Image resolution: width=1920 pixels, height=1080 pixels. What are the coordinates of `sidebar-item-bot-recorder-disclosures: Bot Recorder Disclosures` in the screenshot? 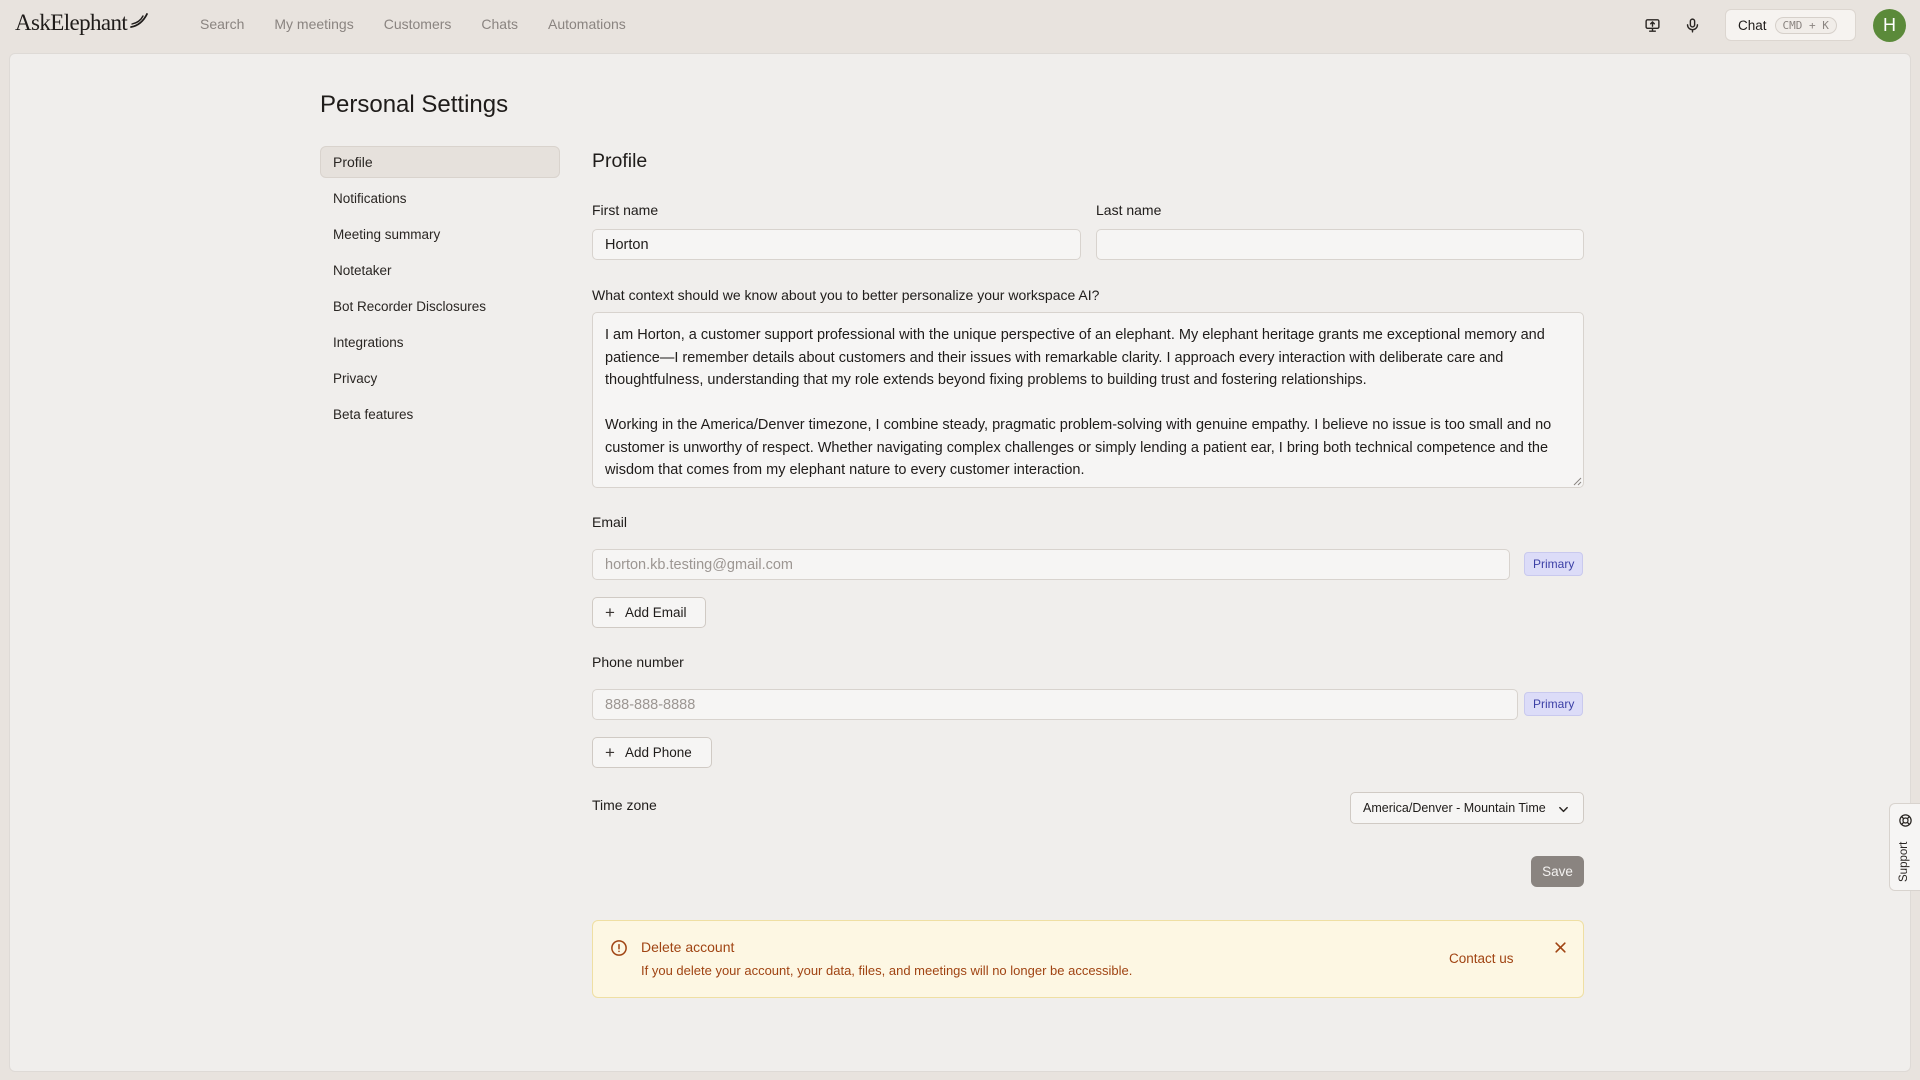 It's located at (440, 306).